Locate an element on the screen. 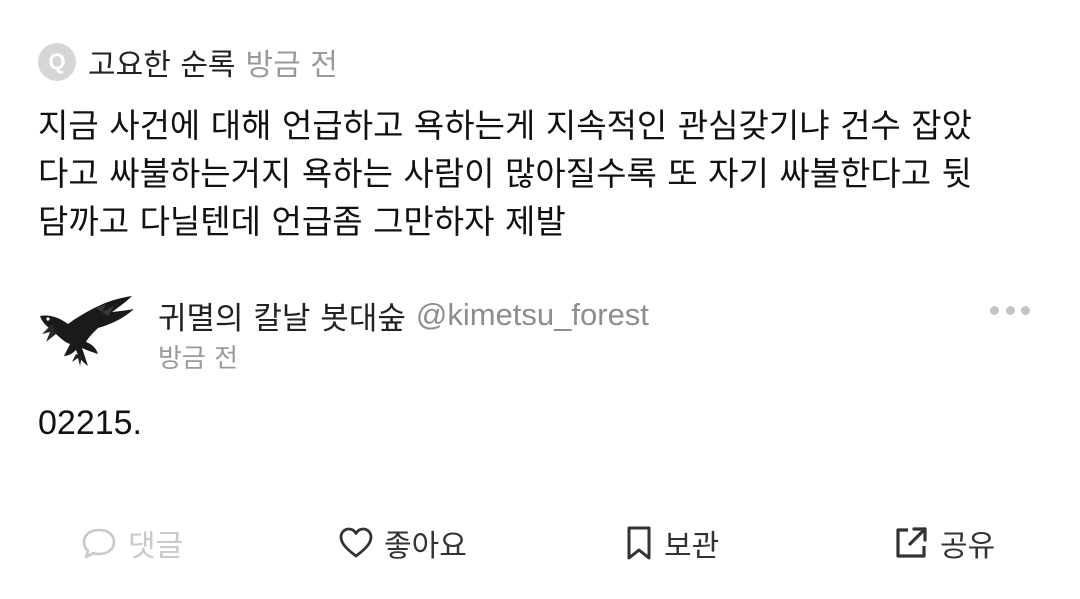 This screenshot has height=599, width=1080. question-header: Q 고요한 순록 방금 전 is located at coordinates (188, 62).